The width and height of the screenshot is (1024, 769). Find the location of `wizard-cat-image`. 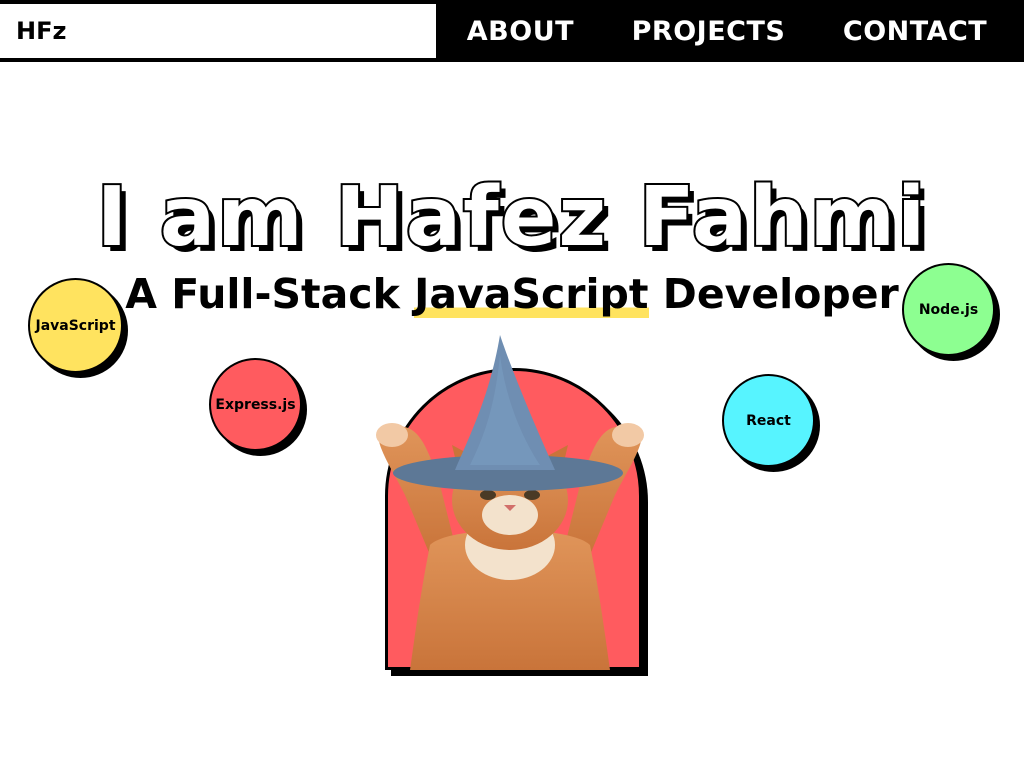

wizard-cat-image is located at coordinates (510, 502).